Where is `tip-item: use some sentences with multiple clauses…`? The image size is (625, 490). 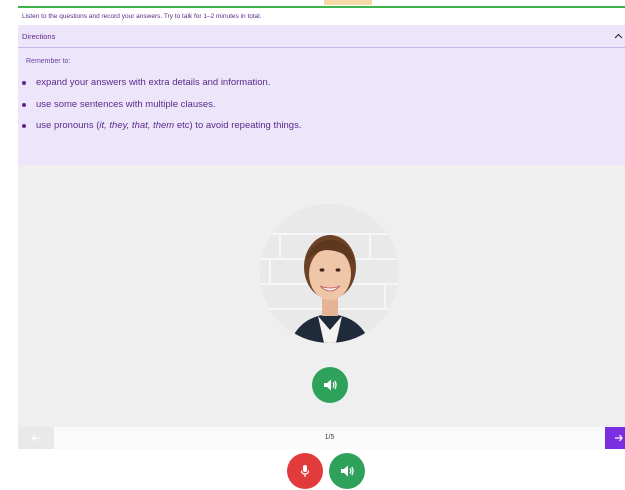
tip-item: use some sentences with multiple clauses… is located at coordinates (321, 104).